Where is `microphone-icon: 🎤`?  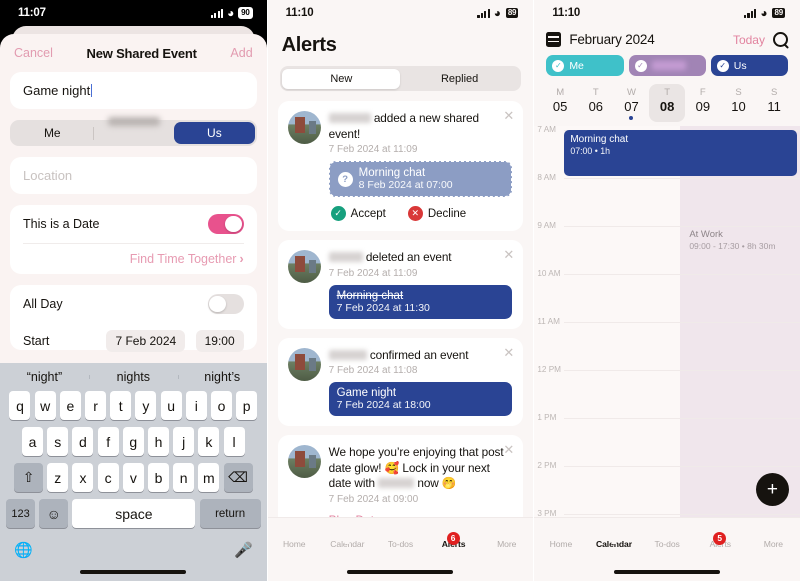
microphone-icon: 🎤 is located at coordinates (243, 550).